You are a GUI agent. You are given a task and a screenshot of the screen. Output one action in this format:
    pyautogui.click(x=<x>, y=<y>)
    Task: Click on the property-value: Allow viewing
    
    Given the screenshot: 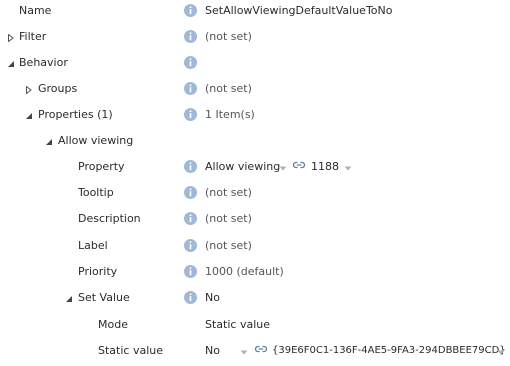 What is the action you would take?
    pyautogui.click(x=242, y=166)
    